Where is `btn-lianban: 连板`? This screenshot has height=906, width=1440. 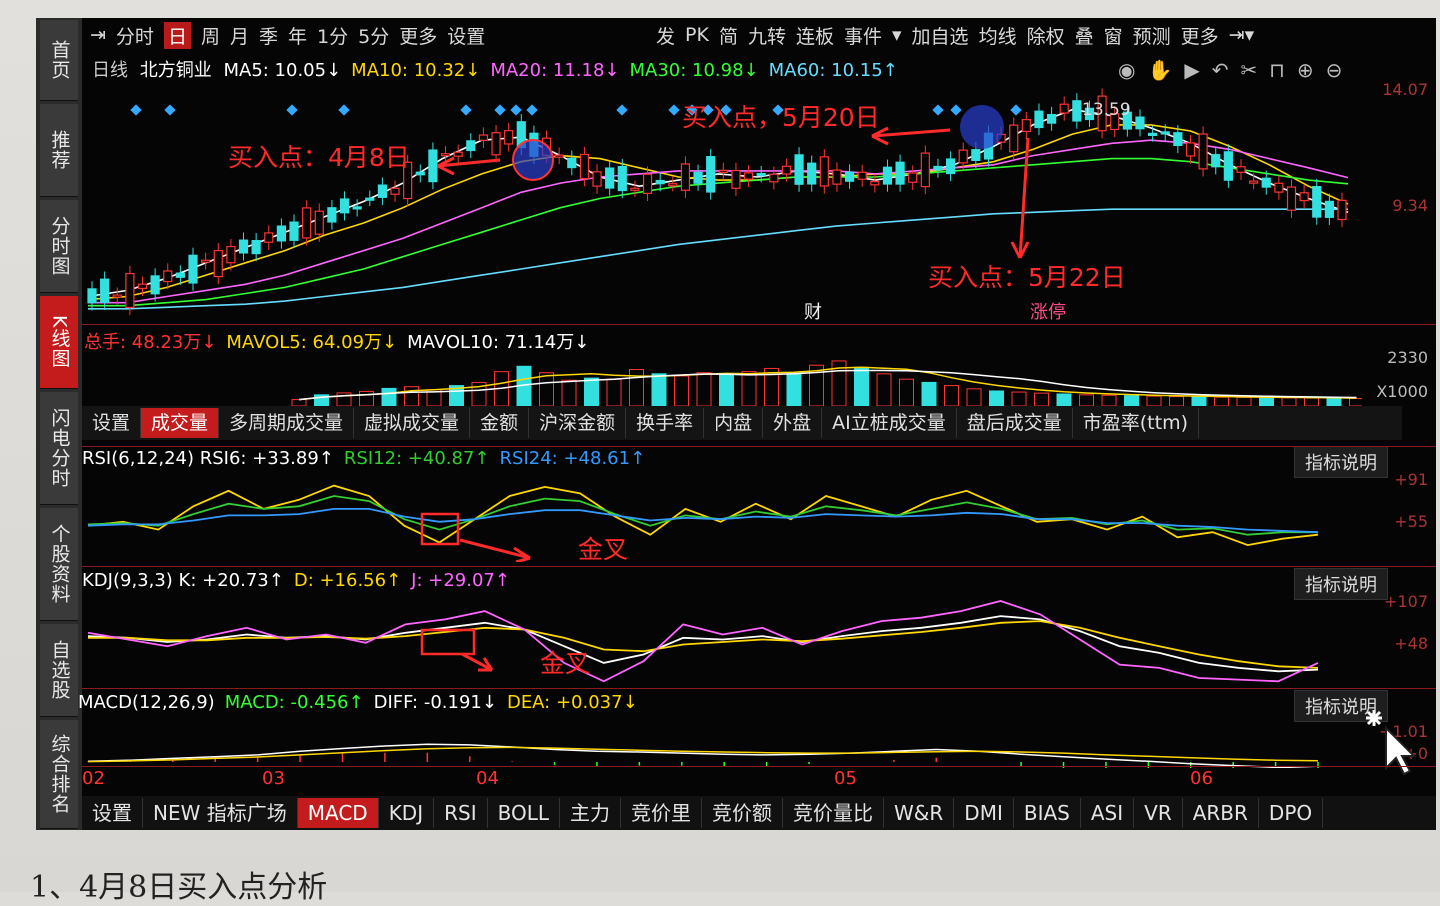
btn-lianban: 连板 is located at coordinates (815, 35).